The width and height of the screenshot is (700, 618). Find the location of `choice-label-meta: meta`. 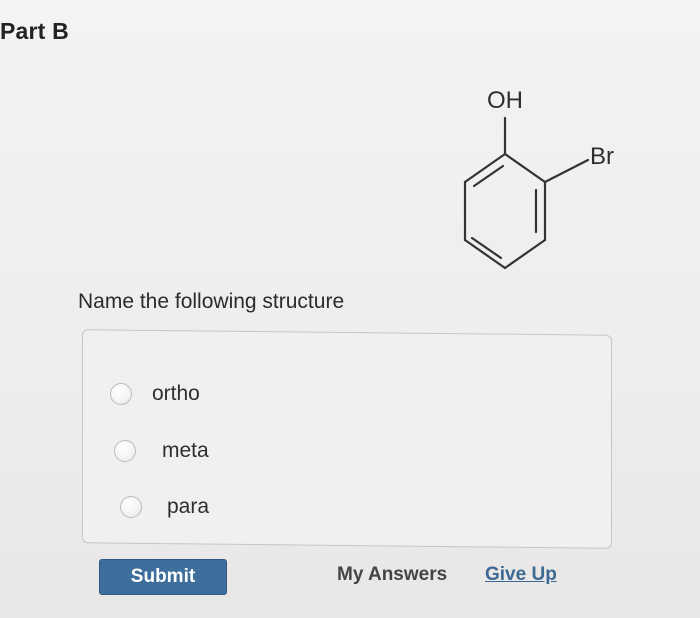

choice-label-meta: meta is located at coordinates (185, 450).